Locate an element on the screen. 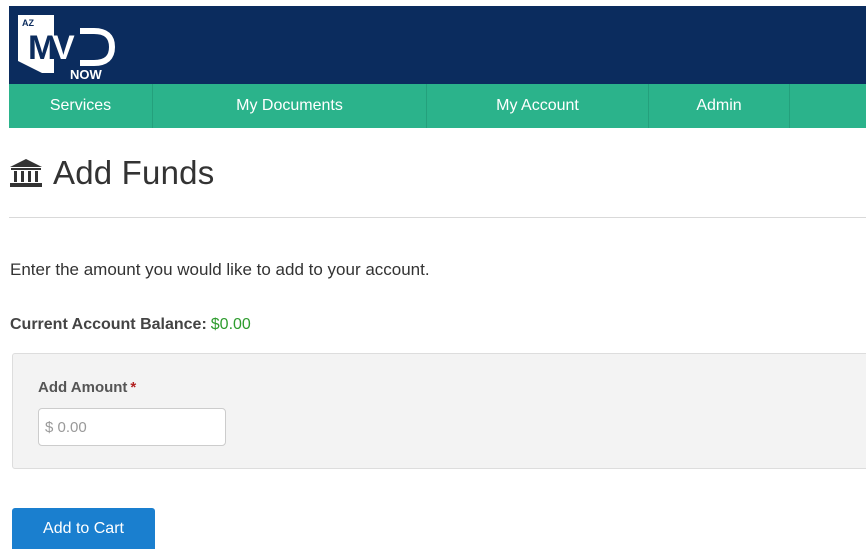  current-balance: Current Account Balance: $0.00 is located at coordinates (130, 325).